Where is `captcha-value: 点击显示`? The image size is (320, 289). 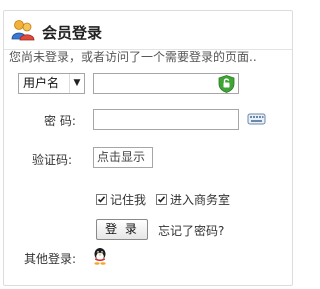 captcha-value: 点击显示 is located at coordinates (121, 157).